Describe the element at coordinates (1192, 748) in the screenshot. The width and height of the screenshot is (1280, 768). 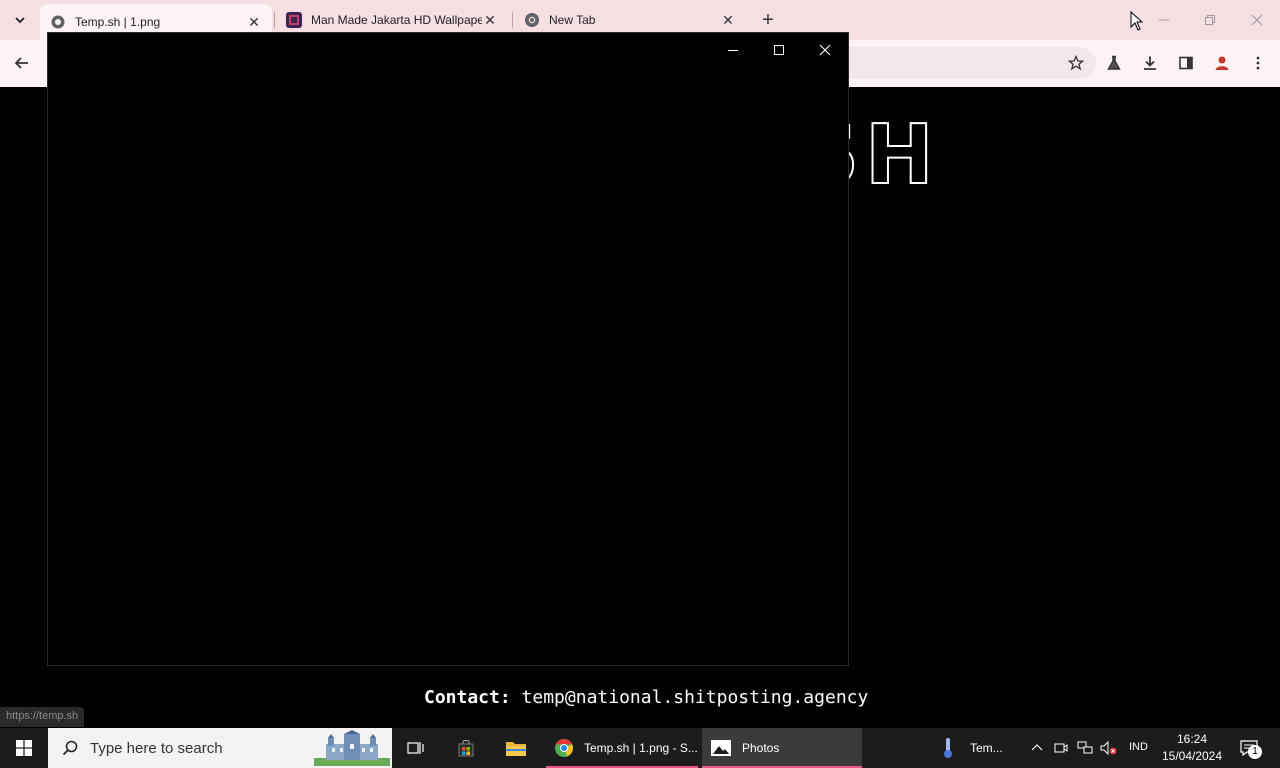
I see `taskbar-clock: 16:24 15/04/2024` at that location.